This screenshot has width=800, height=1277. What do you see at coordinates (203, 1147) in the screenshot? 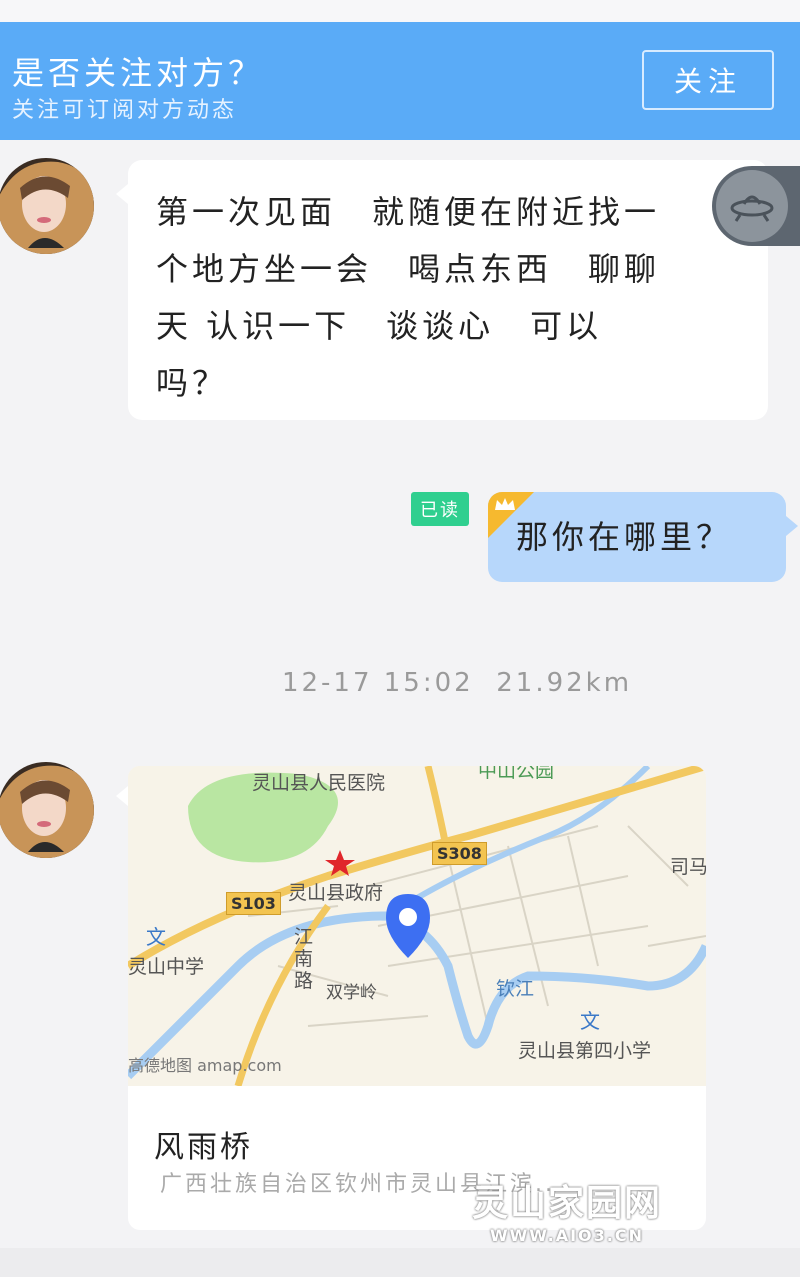
I see `location-name: 风雨桥` at bounding box center [203, 1147].